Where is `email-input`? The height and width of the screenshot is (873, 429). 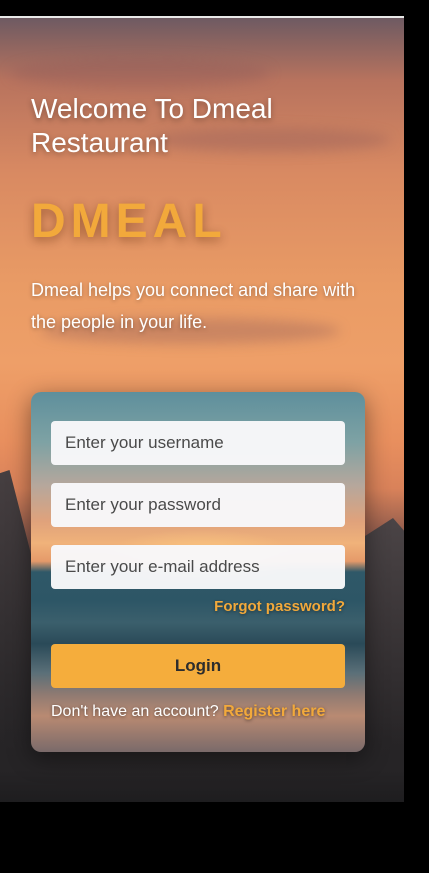 email-input is located at coordinates (198, 567).